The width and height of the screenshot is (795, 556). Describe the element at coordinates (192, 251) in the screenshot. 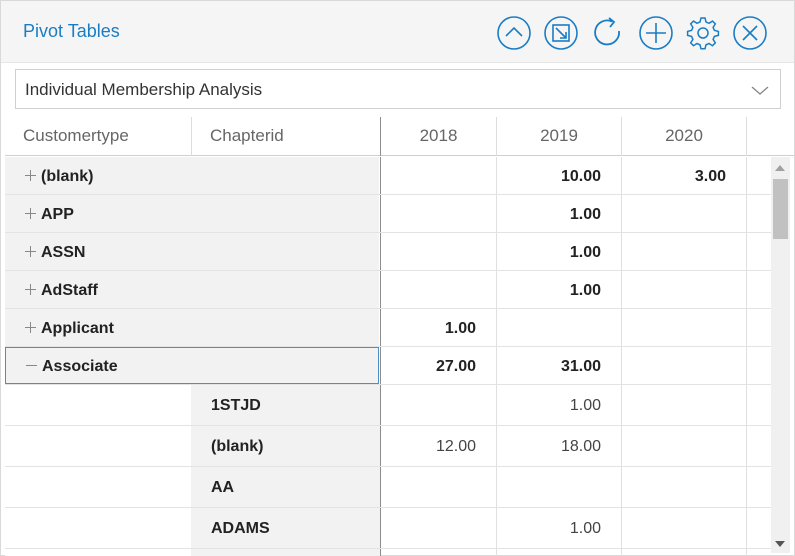

I see `row-header-cell: ASSN` at that location.